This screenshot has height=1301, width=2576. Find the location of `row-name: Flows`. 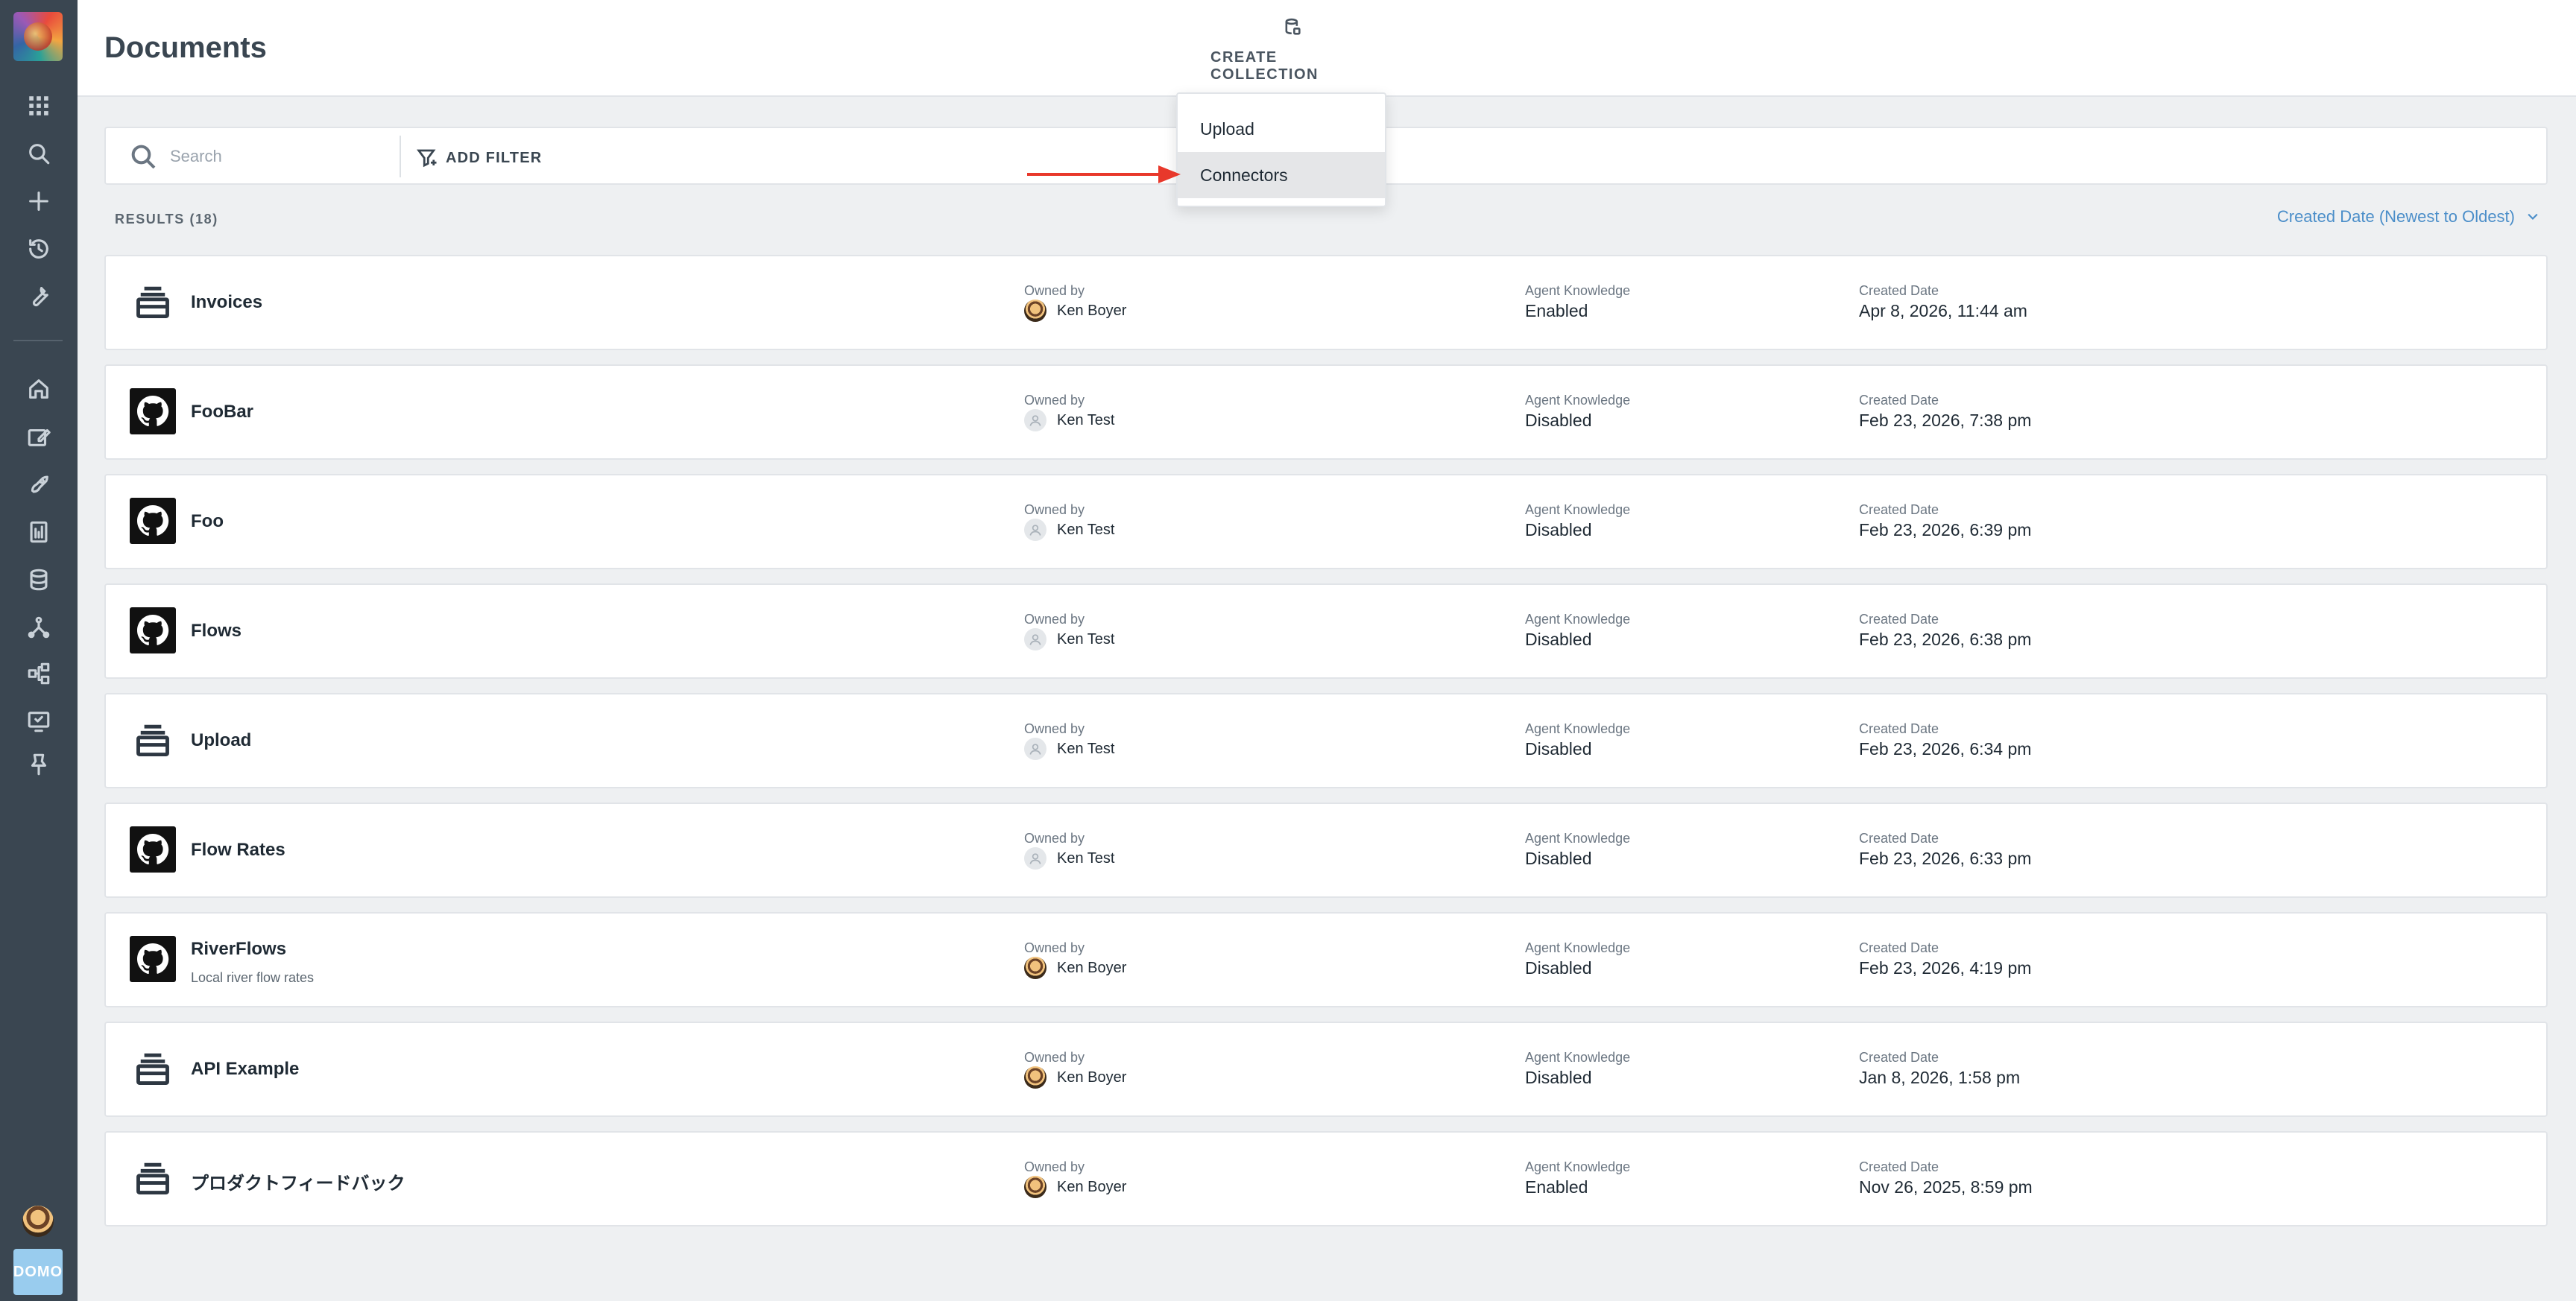

row-name: Flows is located at coordinates (217, 631).